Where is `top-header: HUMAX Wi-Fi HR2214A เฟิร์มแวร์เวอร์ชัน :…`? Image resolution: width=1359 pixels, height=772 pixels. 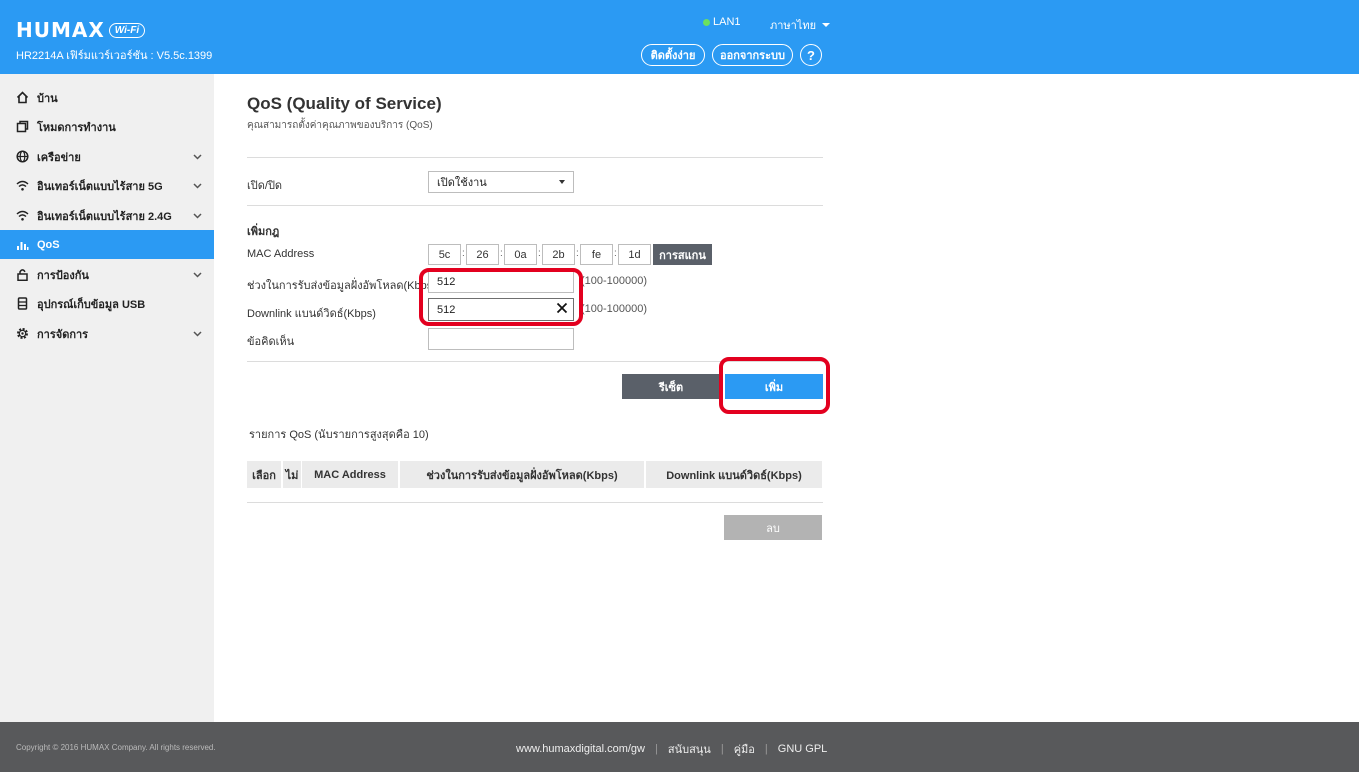
top-header: HUMAX Wi-Fi HR2214A เฟิร์มแวร์เวอร์ชัน :… is located at coordinates (679, 37).